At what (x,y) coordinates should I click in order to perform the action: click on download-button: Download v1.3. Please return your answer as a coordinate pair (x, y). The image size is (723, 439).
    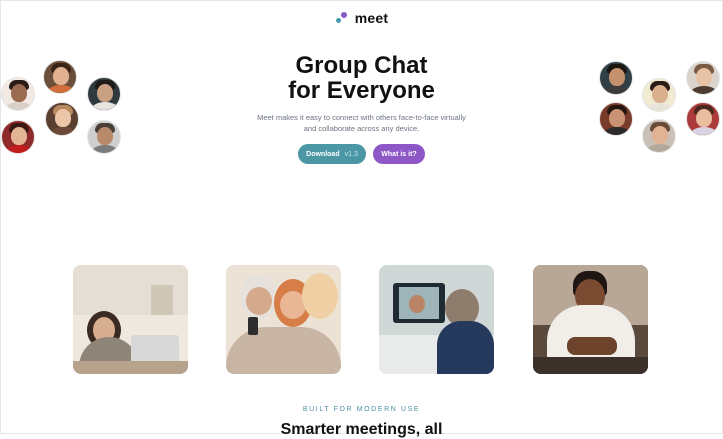
    Looking at the image, I should click on (332, 154).